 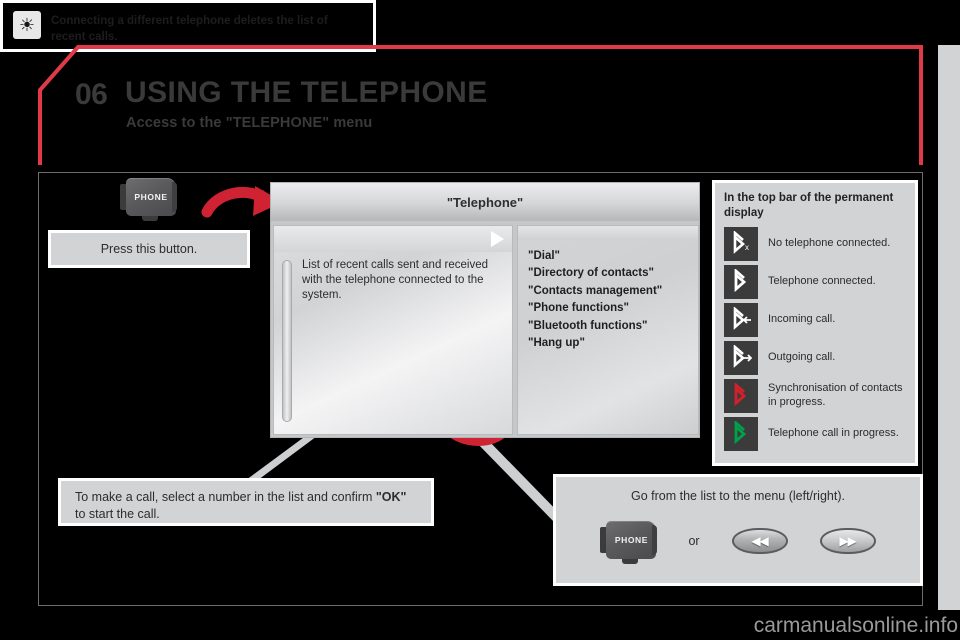 I want to click on tip-bulb-icon: ☀, so click(x=27, y=25).